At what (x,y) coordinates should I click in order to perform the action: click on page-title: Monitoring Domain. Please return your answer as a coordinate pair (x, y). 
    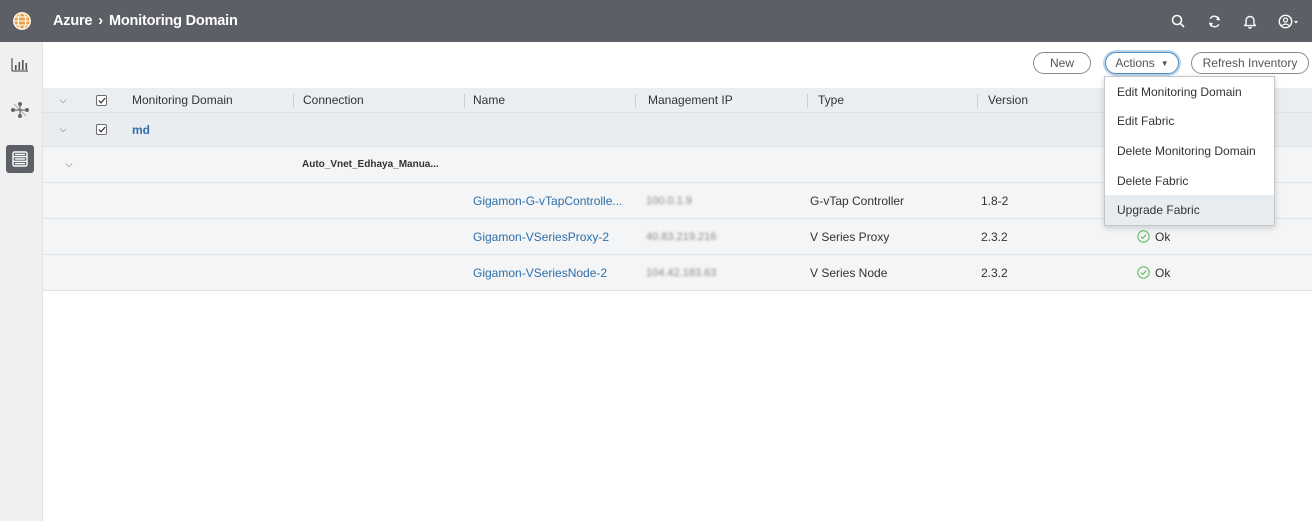
    Looking at the image, I should click on (173, 21).